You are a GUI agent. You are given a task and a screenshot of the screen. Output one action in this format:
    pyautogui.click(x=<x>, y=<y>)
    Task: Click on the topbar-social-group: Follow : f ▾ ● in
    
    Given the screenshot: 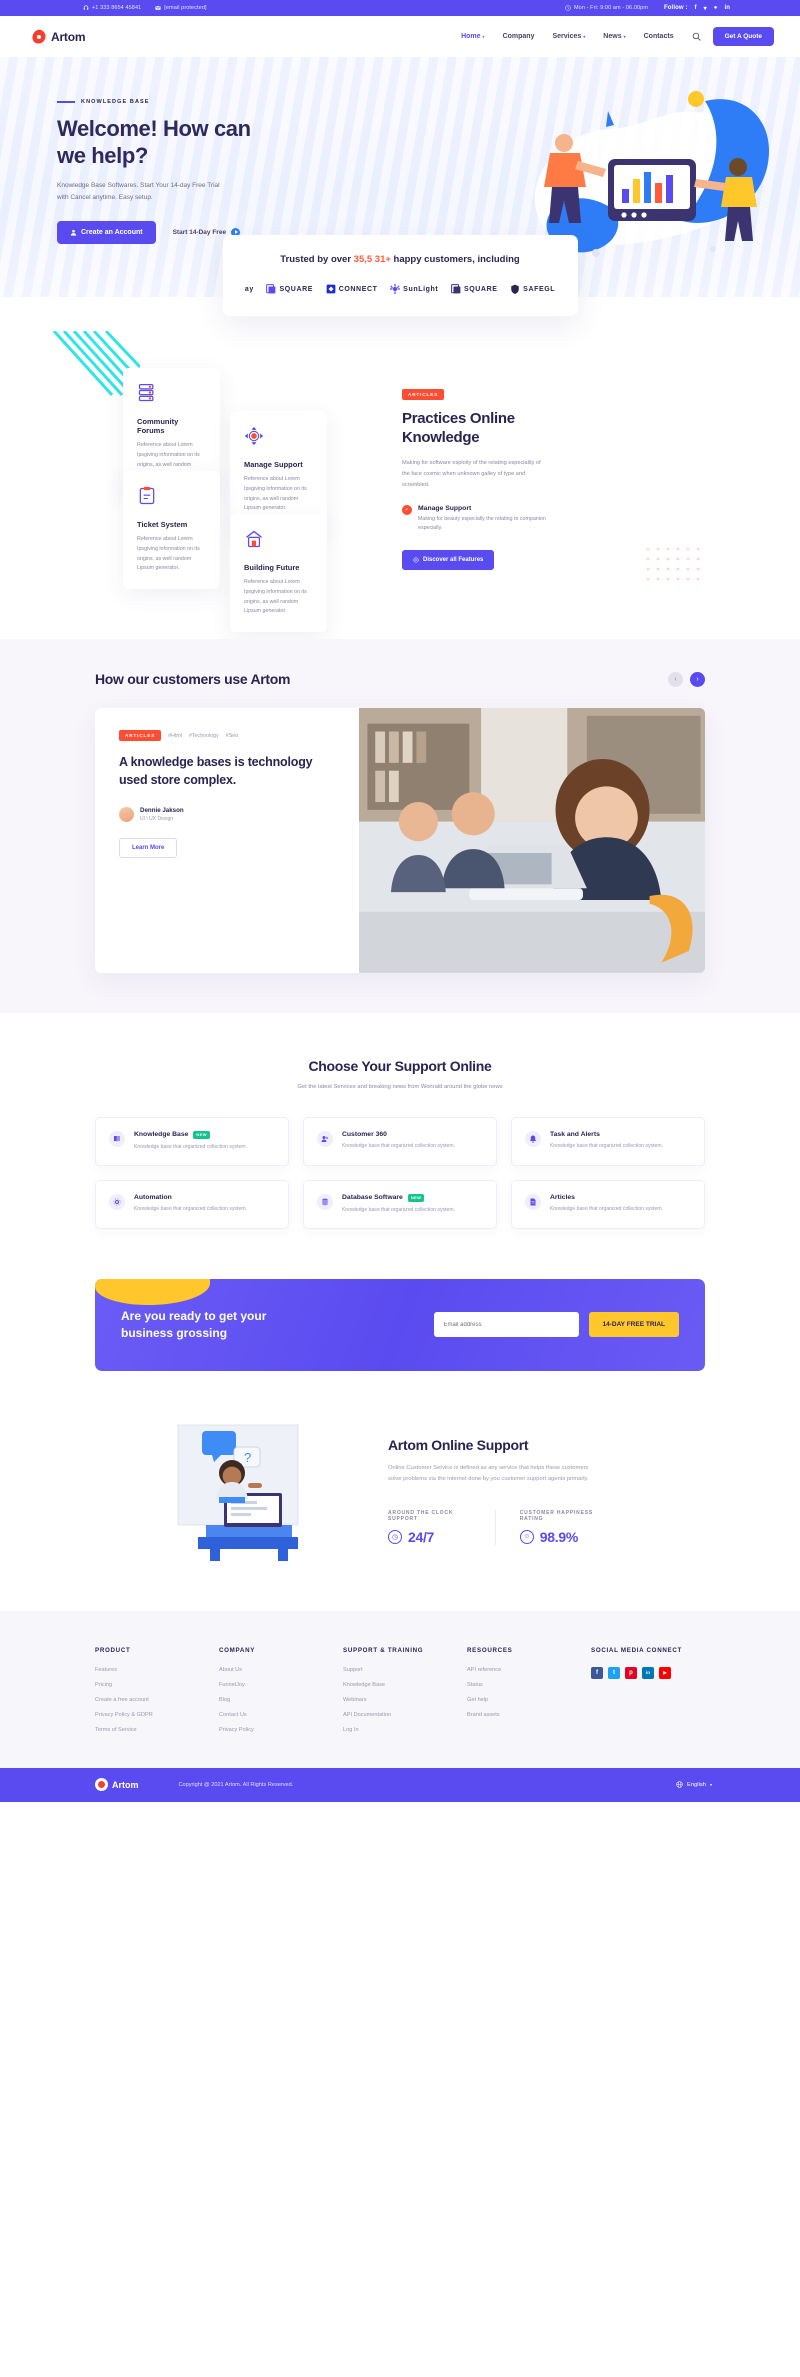 What is the action you would take?
    pyautogui.click(x=697, y=8)
    